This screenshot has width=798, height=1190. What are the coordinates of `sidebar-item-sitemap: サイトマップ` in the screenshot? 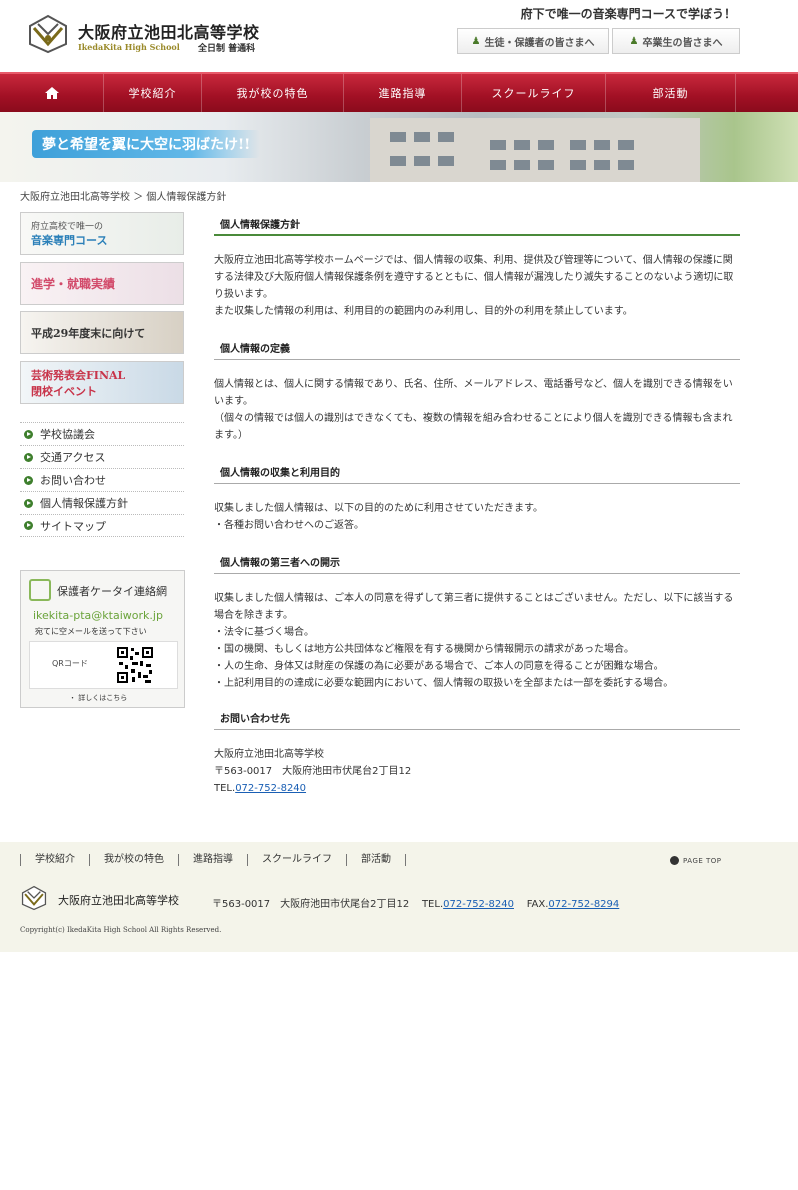 It's located at (102, 525).